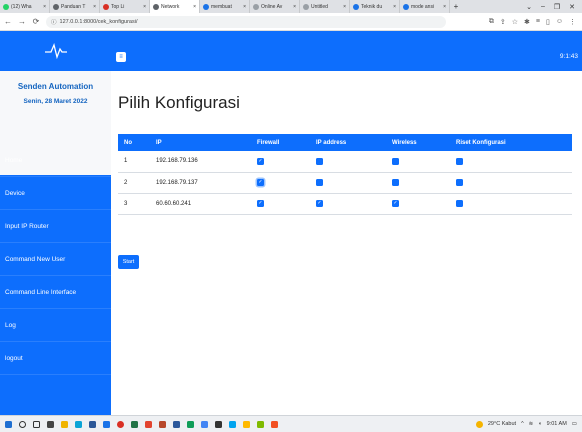 This screenshot has height=432, width=582. What do you see at coordinates (539, 424) in the screenshot?
I see `speaker-icon: ◖` at bounding box center [539, 424].